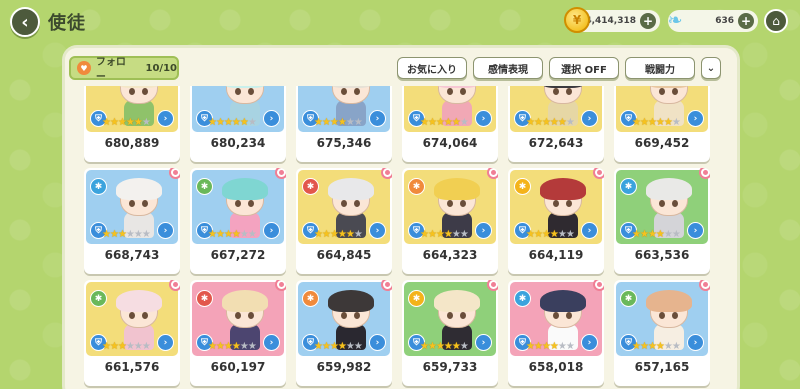  I want to click on select-toggle-button: 選択 OFF, so click(584, 68).